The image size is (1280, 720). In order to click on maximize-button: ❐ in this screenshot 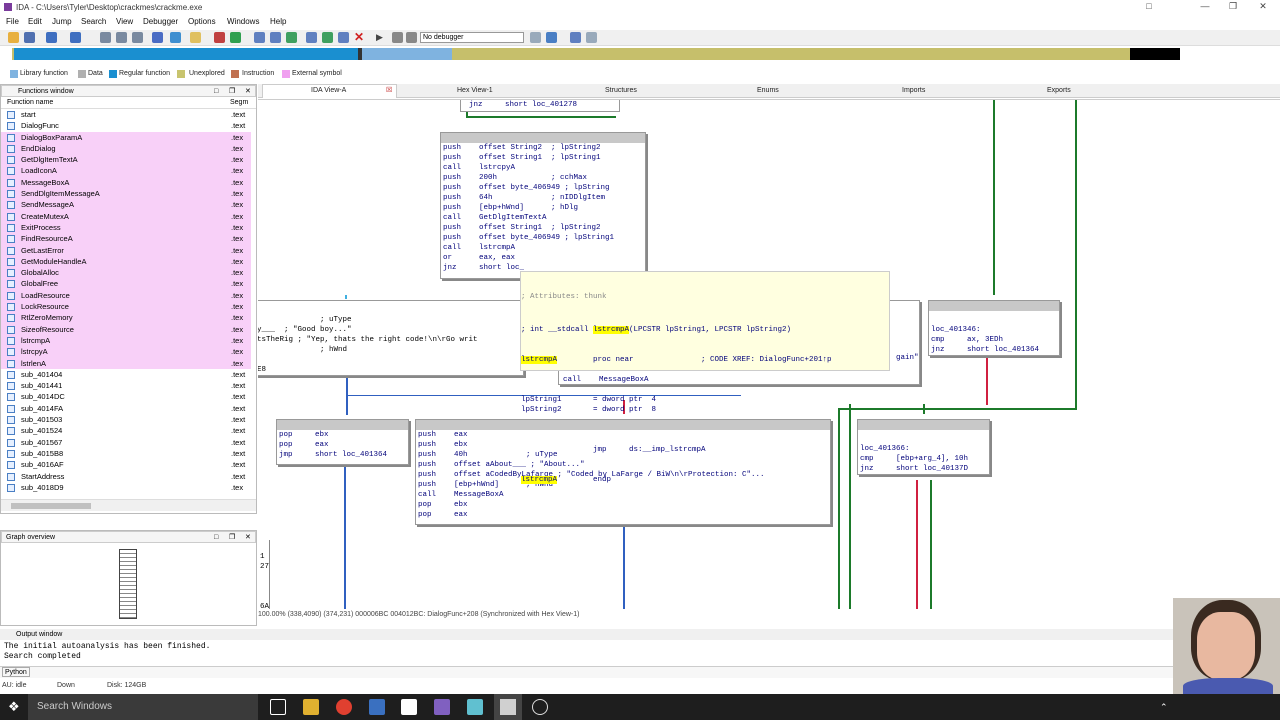, I will do `click(1233, 6)`.